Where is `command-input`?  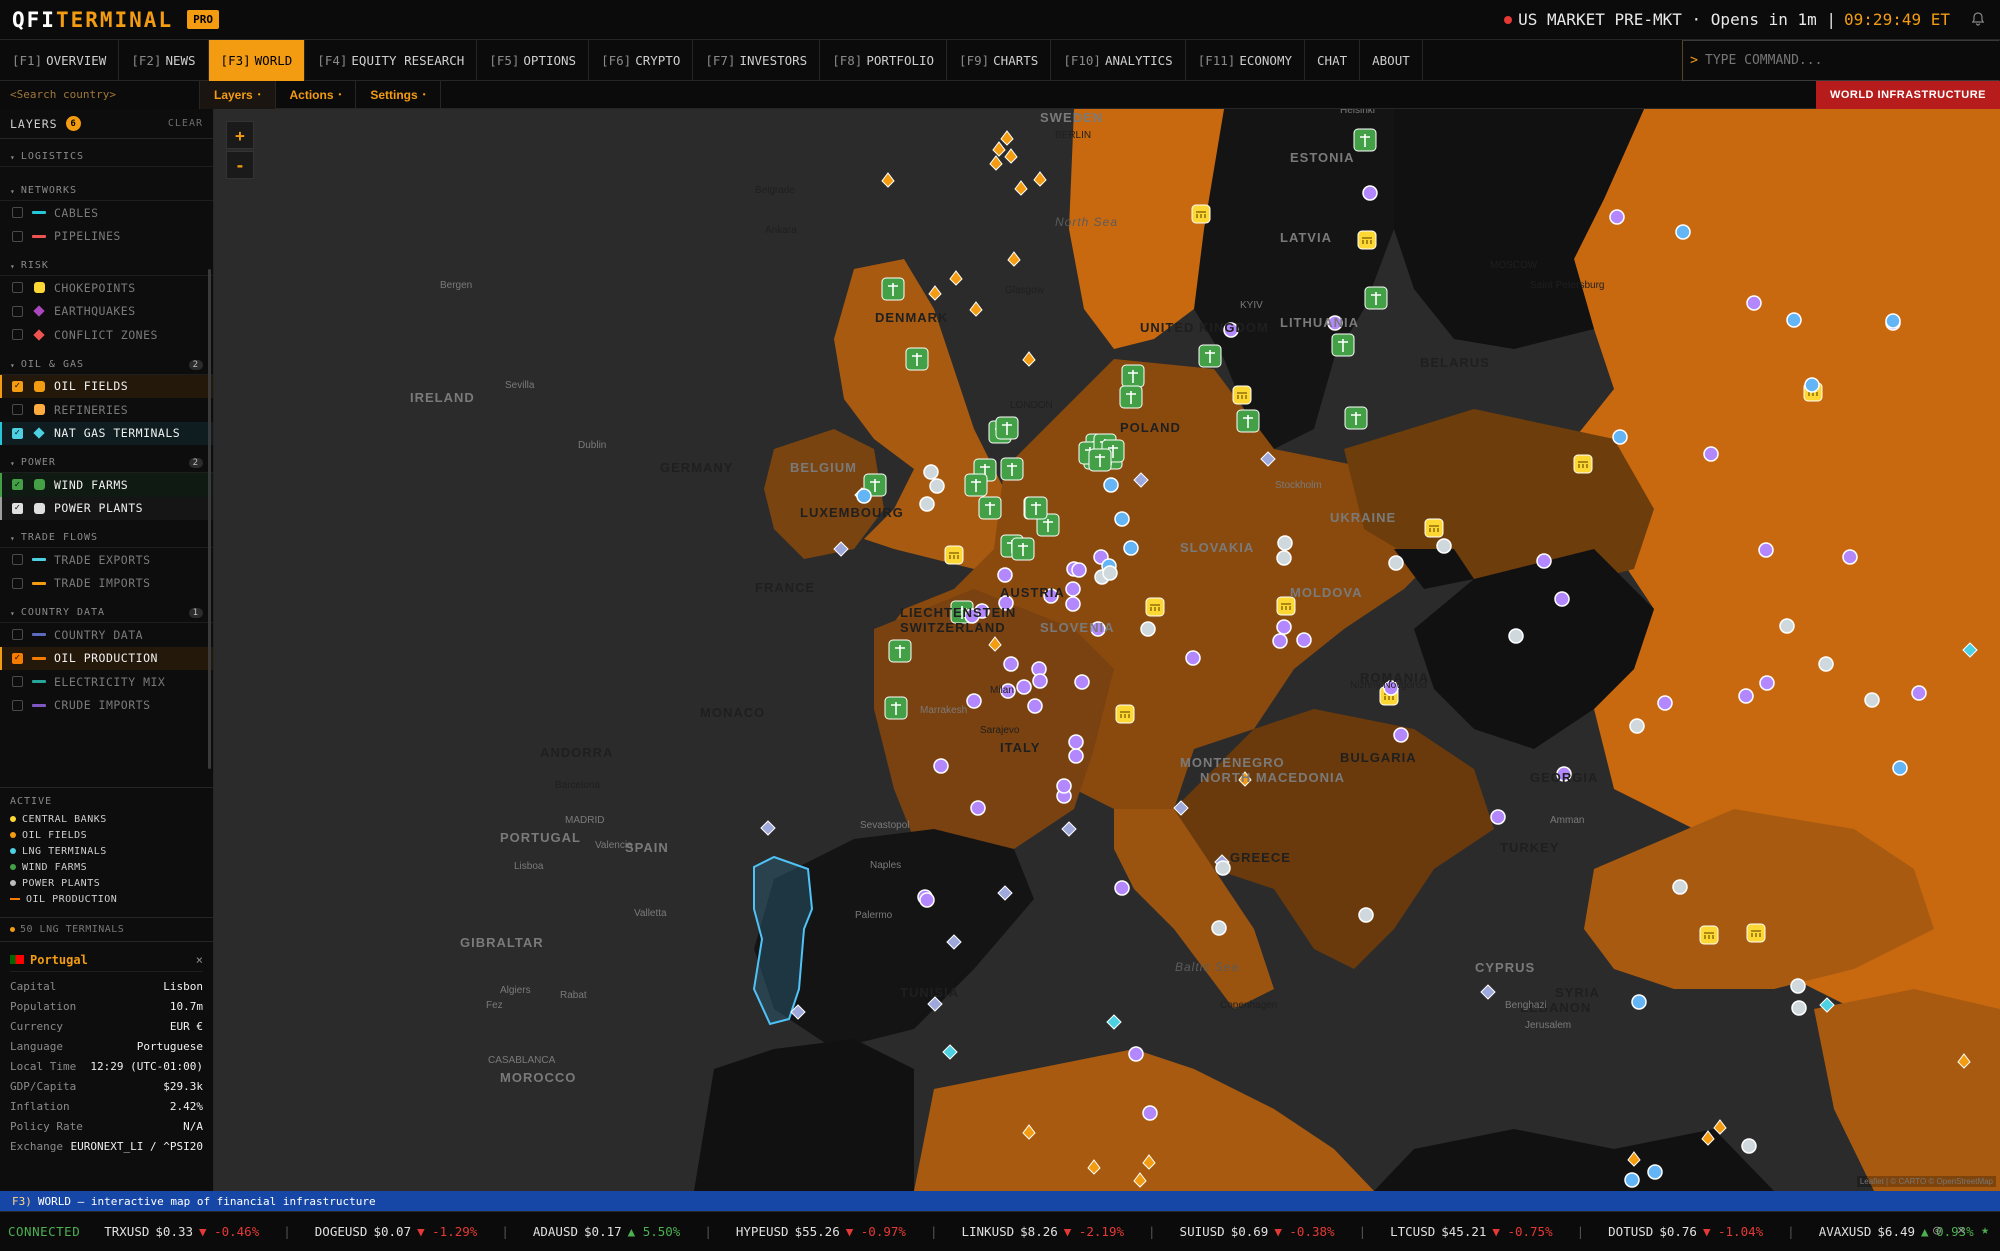
command-input is located at coordinates (1841, 60).